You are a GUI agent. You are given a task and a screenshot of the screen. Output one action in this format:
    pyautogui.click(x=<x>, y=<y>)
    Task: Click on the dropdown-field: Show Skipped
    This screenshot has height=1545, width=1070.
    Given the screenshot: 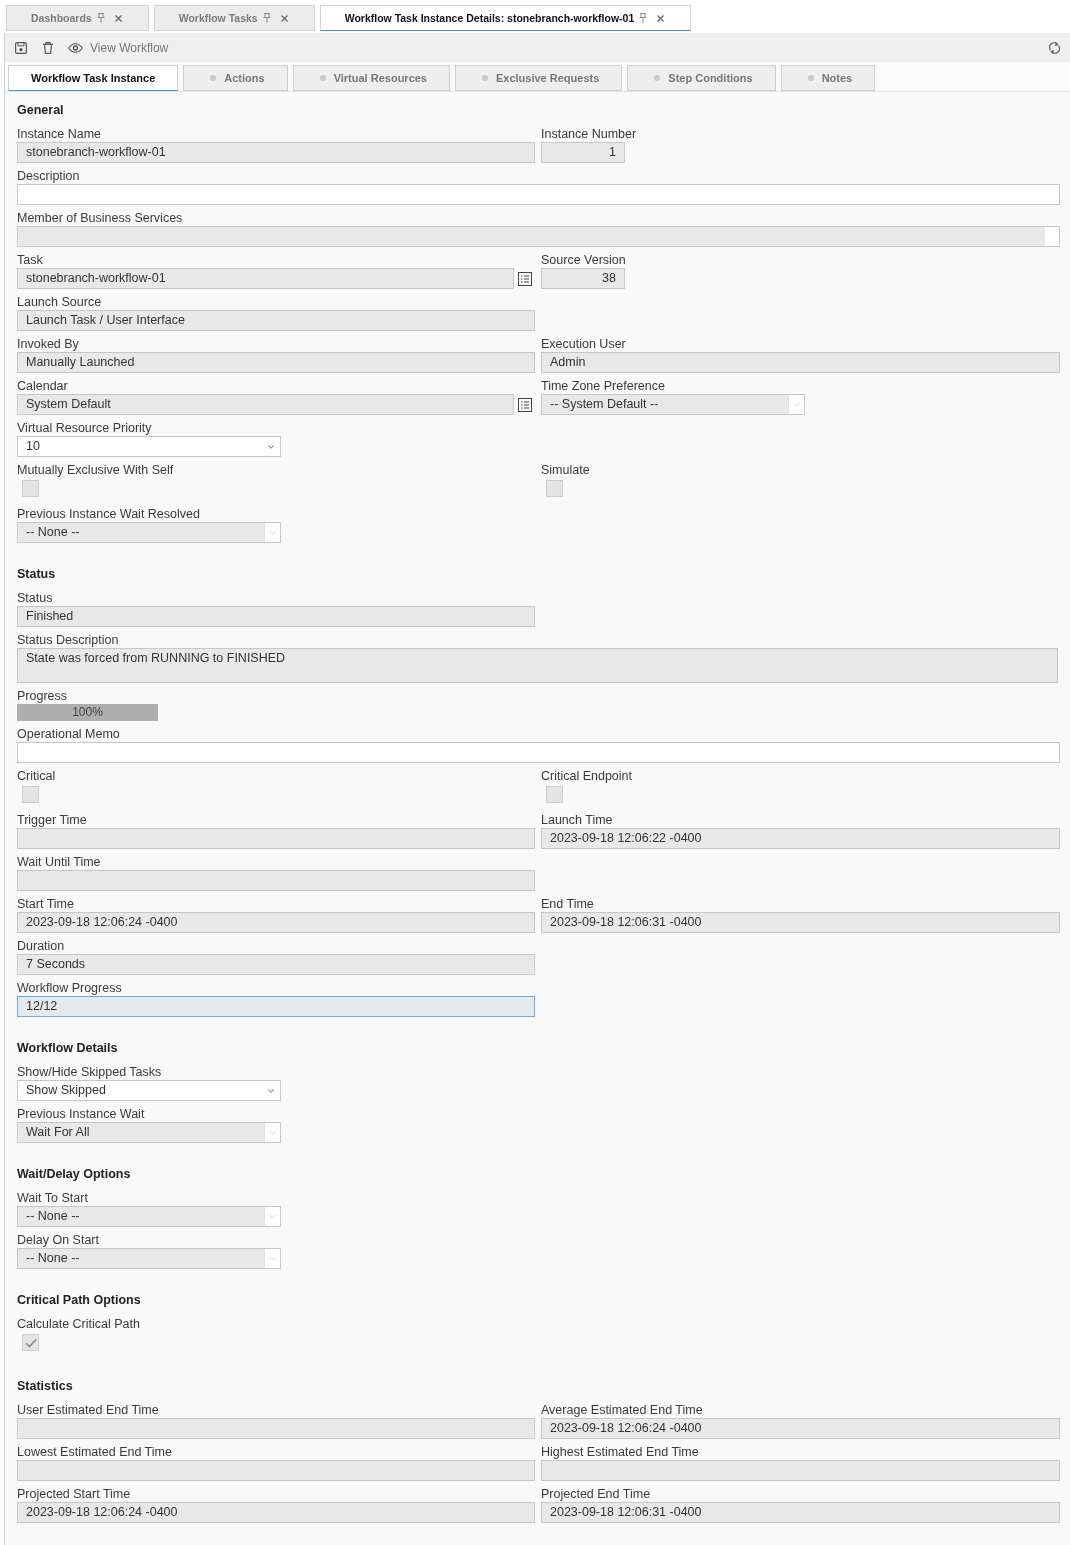 What is the action you would take?
    pyautogui.click(x=149, y=1090)
    